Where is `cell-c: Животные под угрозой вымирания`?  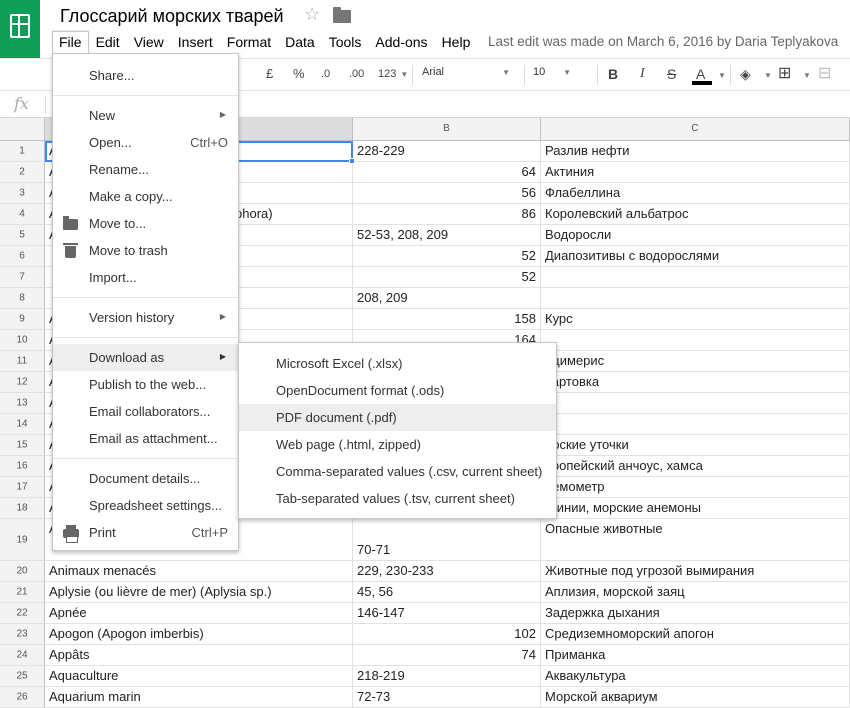 cell-c: Животные под угрозой вымирания is located at coordinates (695, 571).